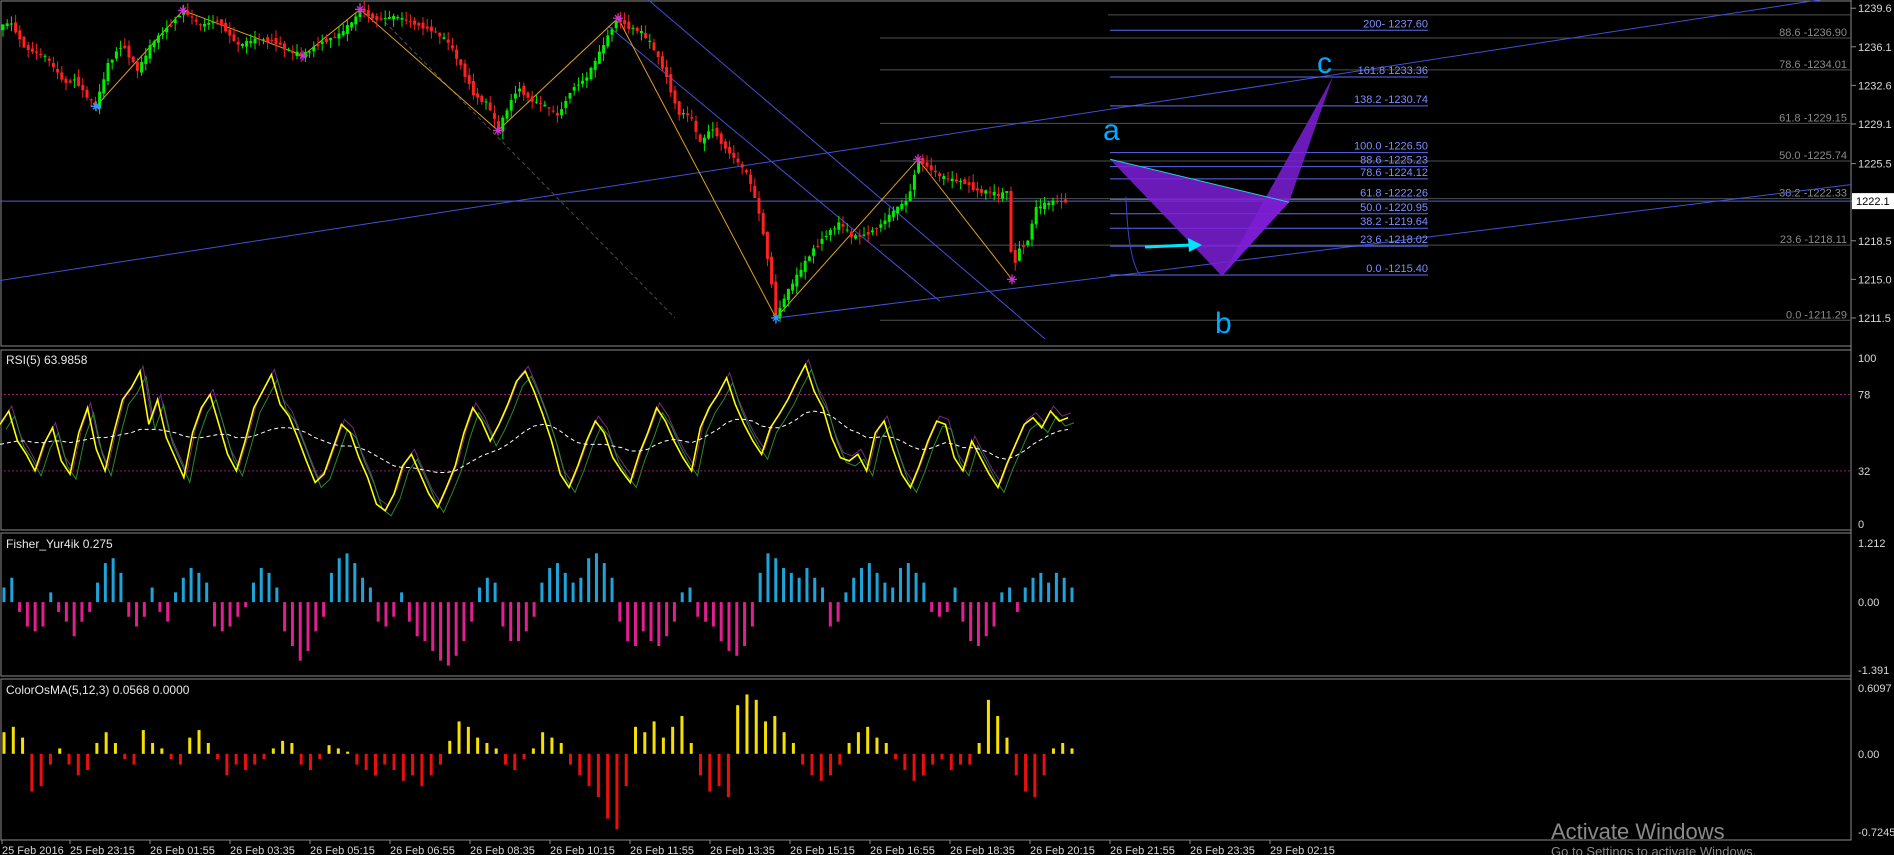 This screenshot has height=855, width=1894. What do you see at coordinates (47, 360) in the screenshot?
I see `rsi-title: RSI(5) 63.9858` at bounding box center [47, 360].